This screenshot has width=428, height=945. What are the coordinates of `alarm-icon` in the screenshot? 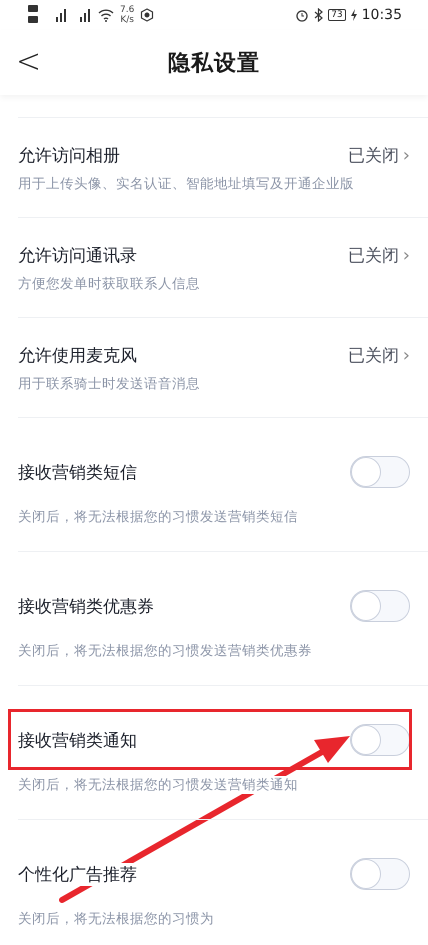 It's located at (302, 15).